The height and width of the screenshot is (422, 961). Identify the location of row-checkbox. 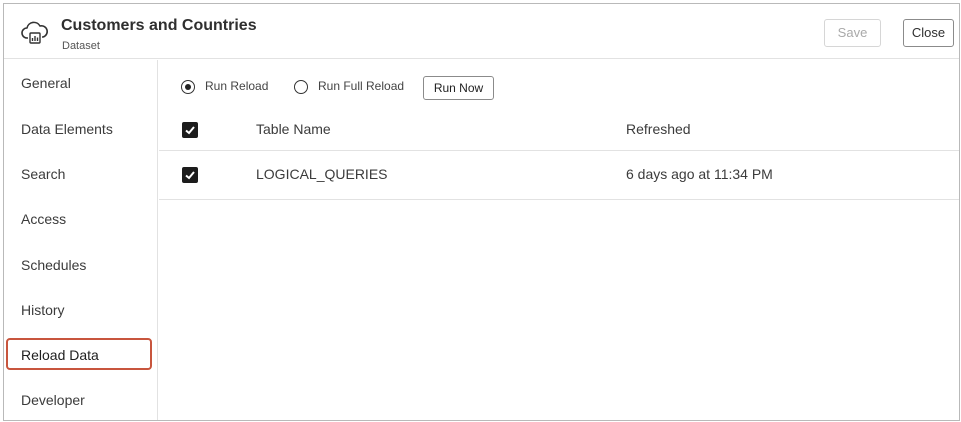
(190, 175).